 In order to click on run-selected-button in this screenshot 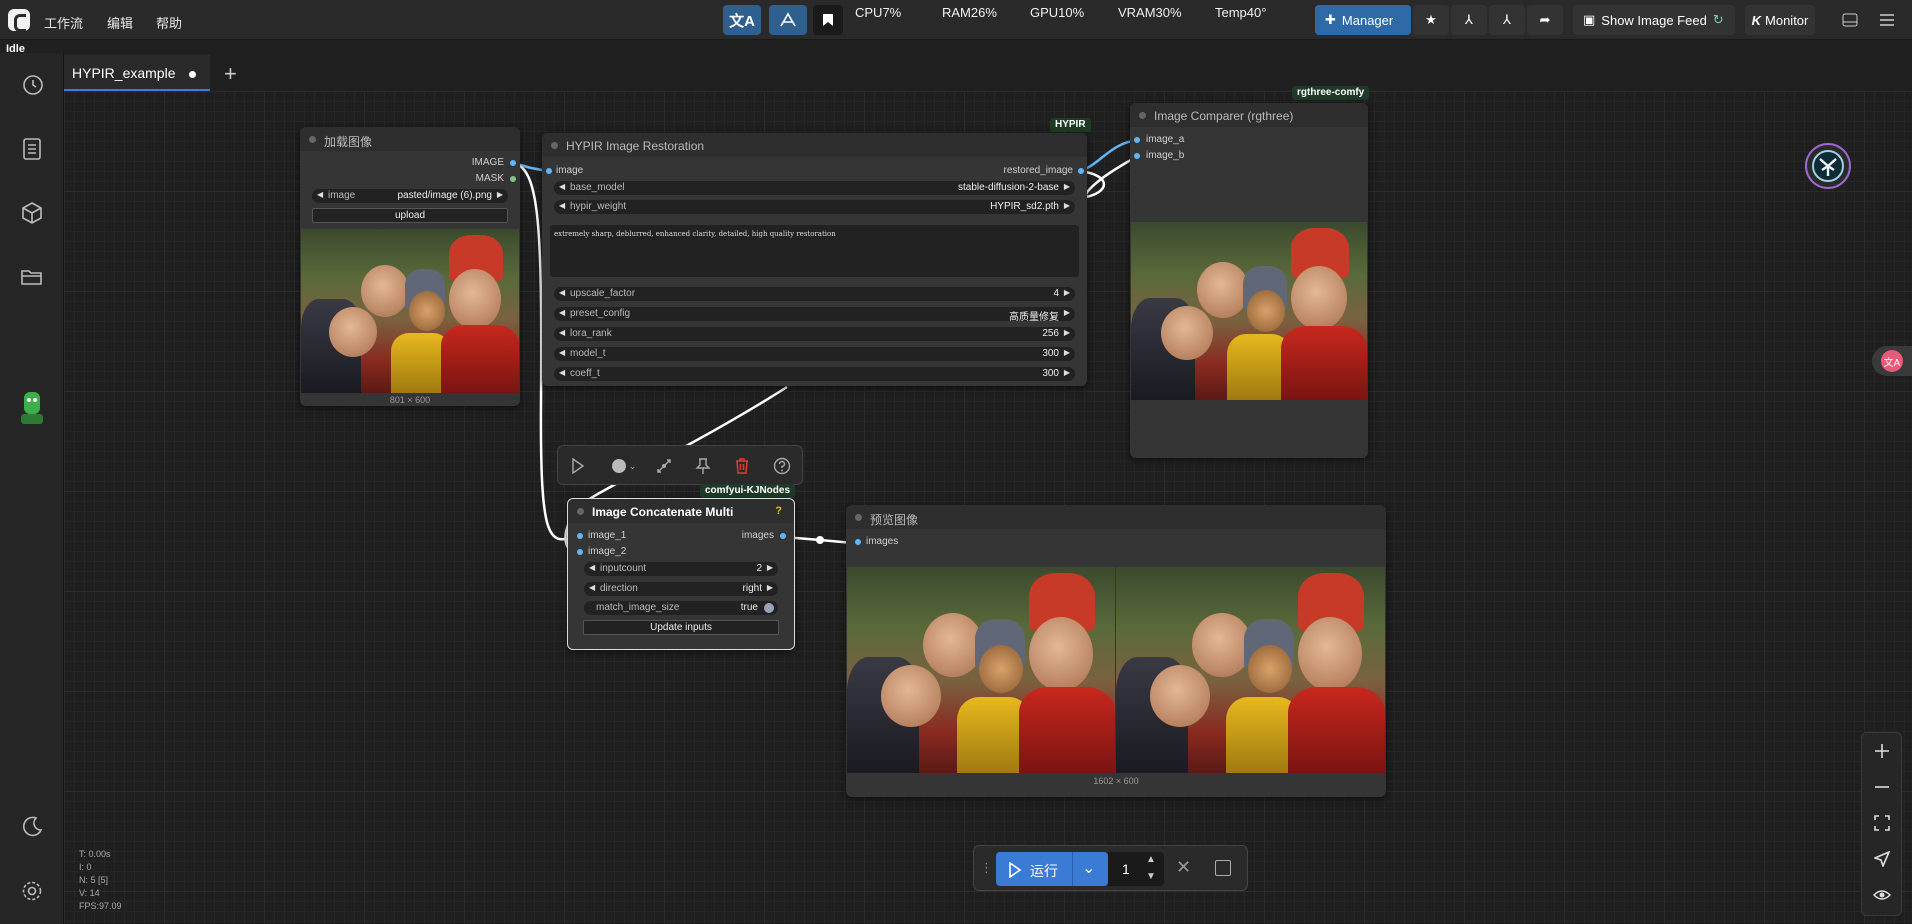, I will do `click(578, 466)`.